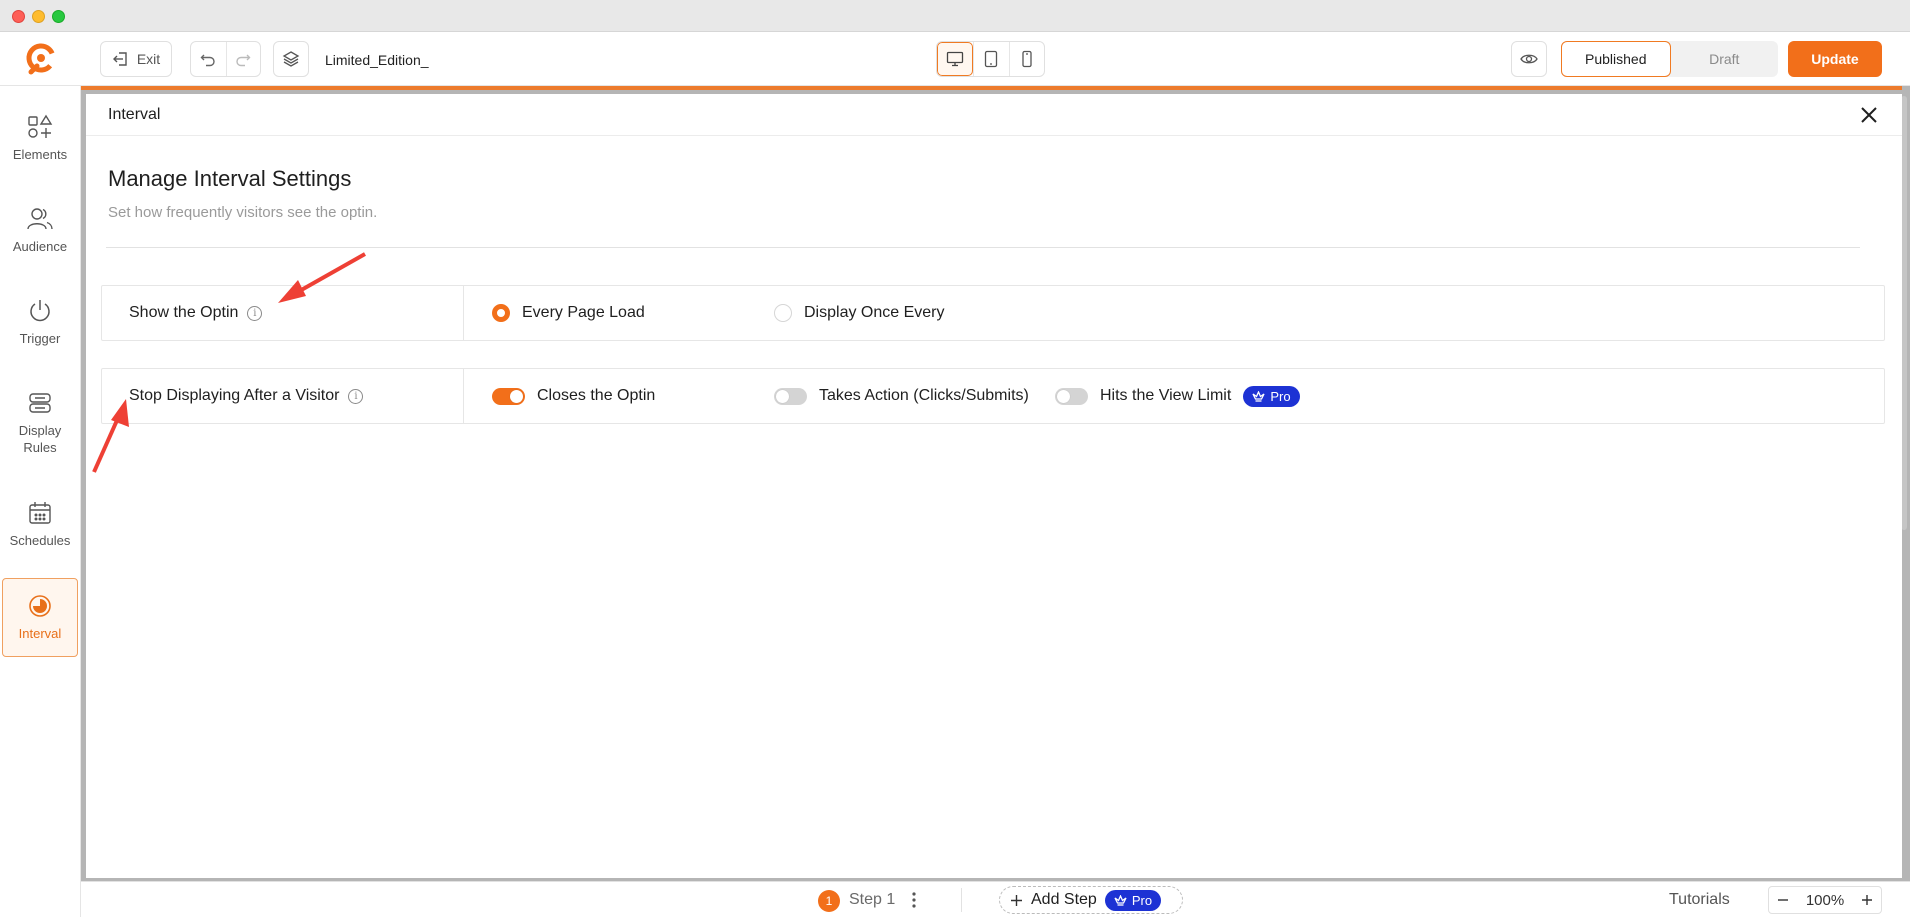  What do you see at coordinates (40, 403) in the screenshot?
I see `display-rules-icon` at bounding box center [40, 403].